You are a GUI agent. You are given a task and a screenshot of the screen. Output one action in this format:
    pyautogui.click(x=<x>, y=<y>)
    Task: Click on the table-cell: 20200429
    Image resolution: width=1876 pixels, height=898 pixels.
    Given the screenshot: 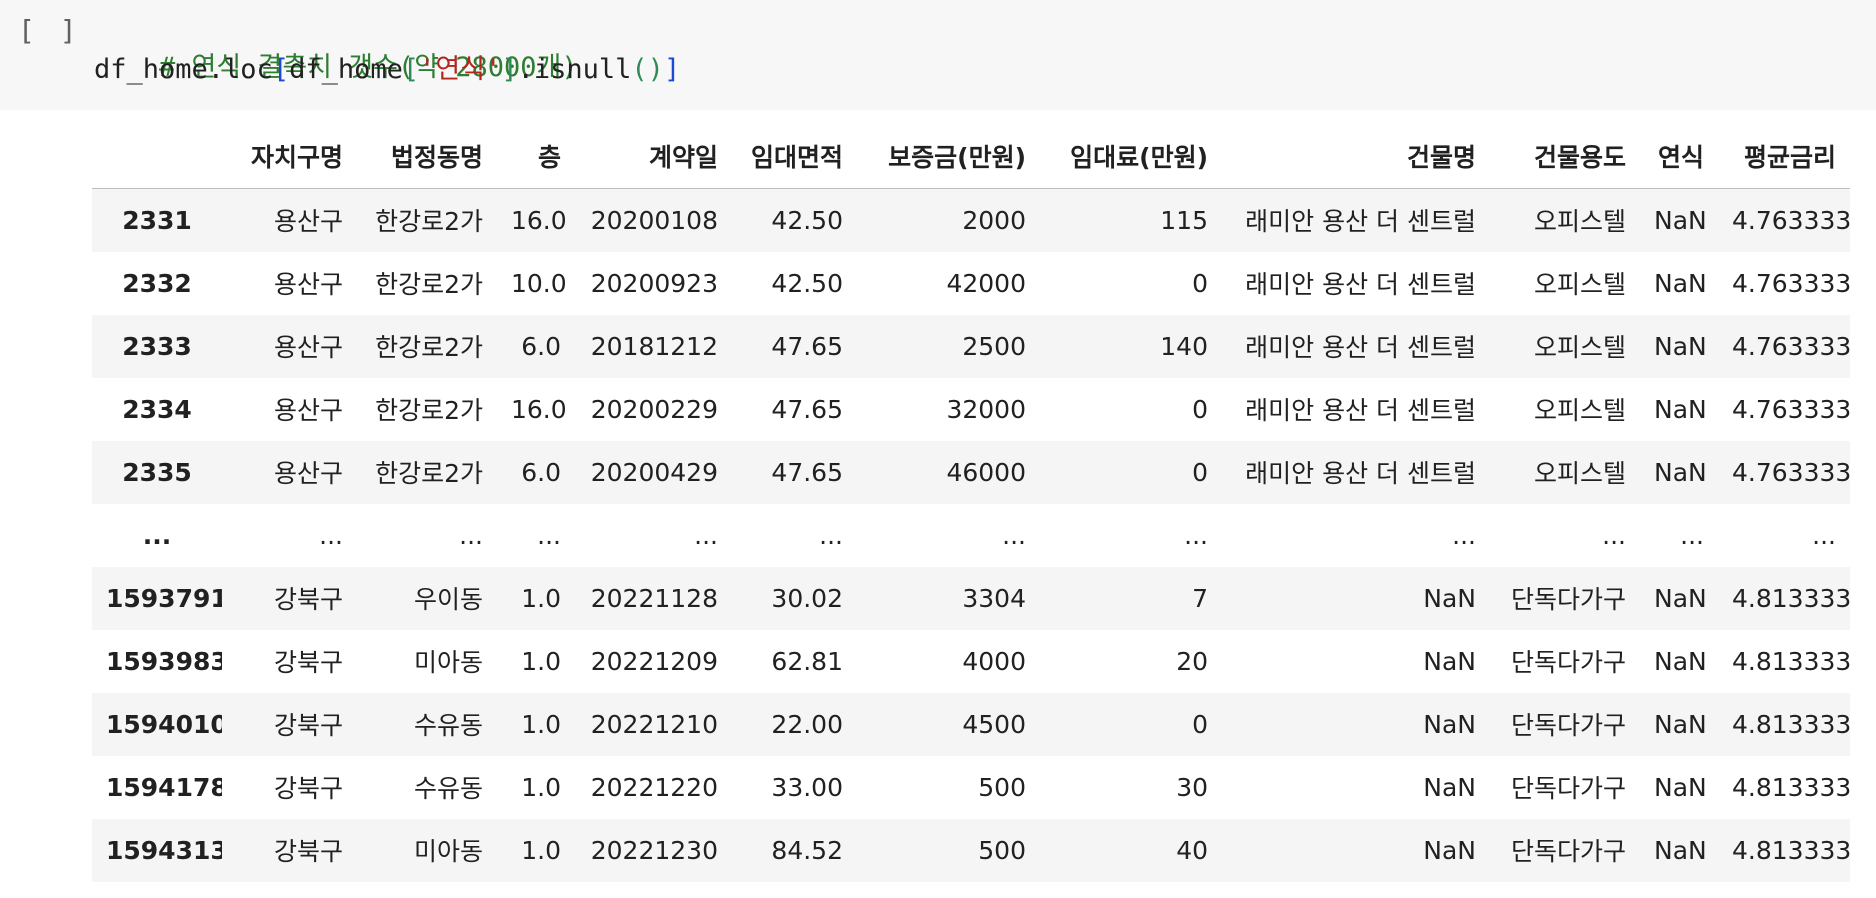 What is the action you would take?
    pyautogui.click(x=654, y=472)
    